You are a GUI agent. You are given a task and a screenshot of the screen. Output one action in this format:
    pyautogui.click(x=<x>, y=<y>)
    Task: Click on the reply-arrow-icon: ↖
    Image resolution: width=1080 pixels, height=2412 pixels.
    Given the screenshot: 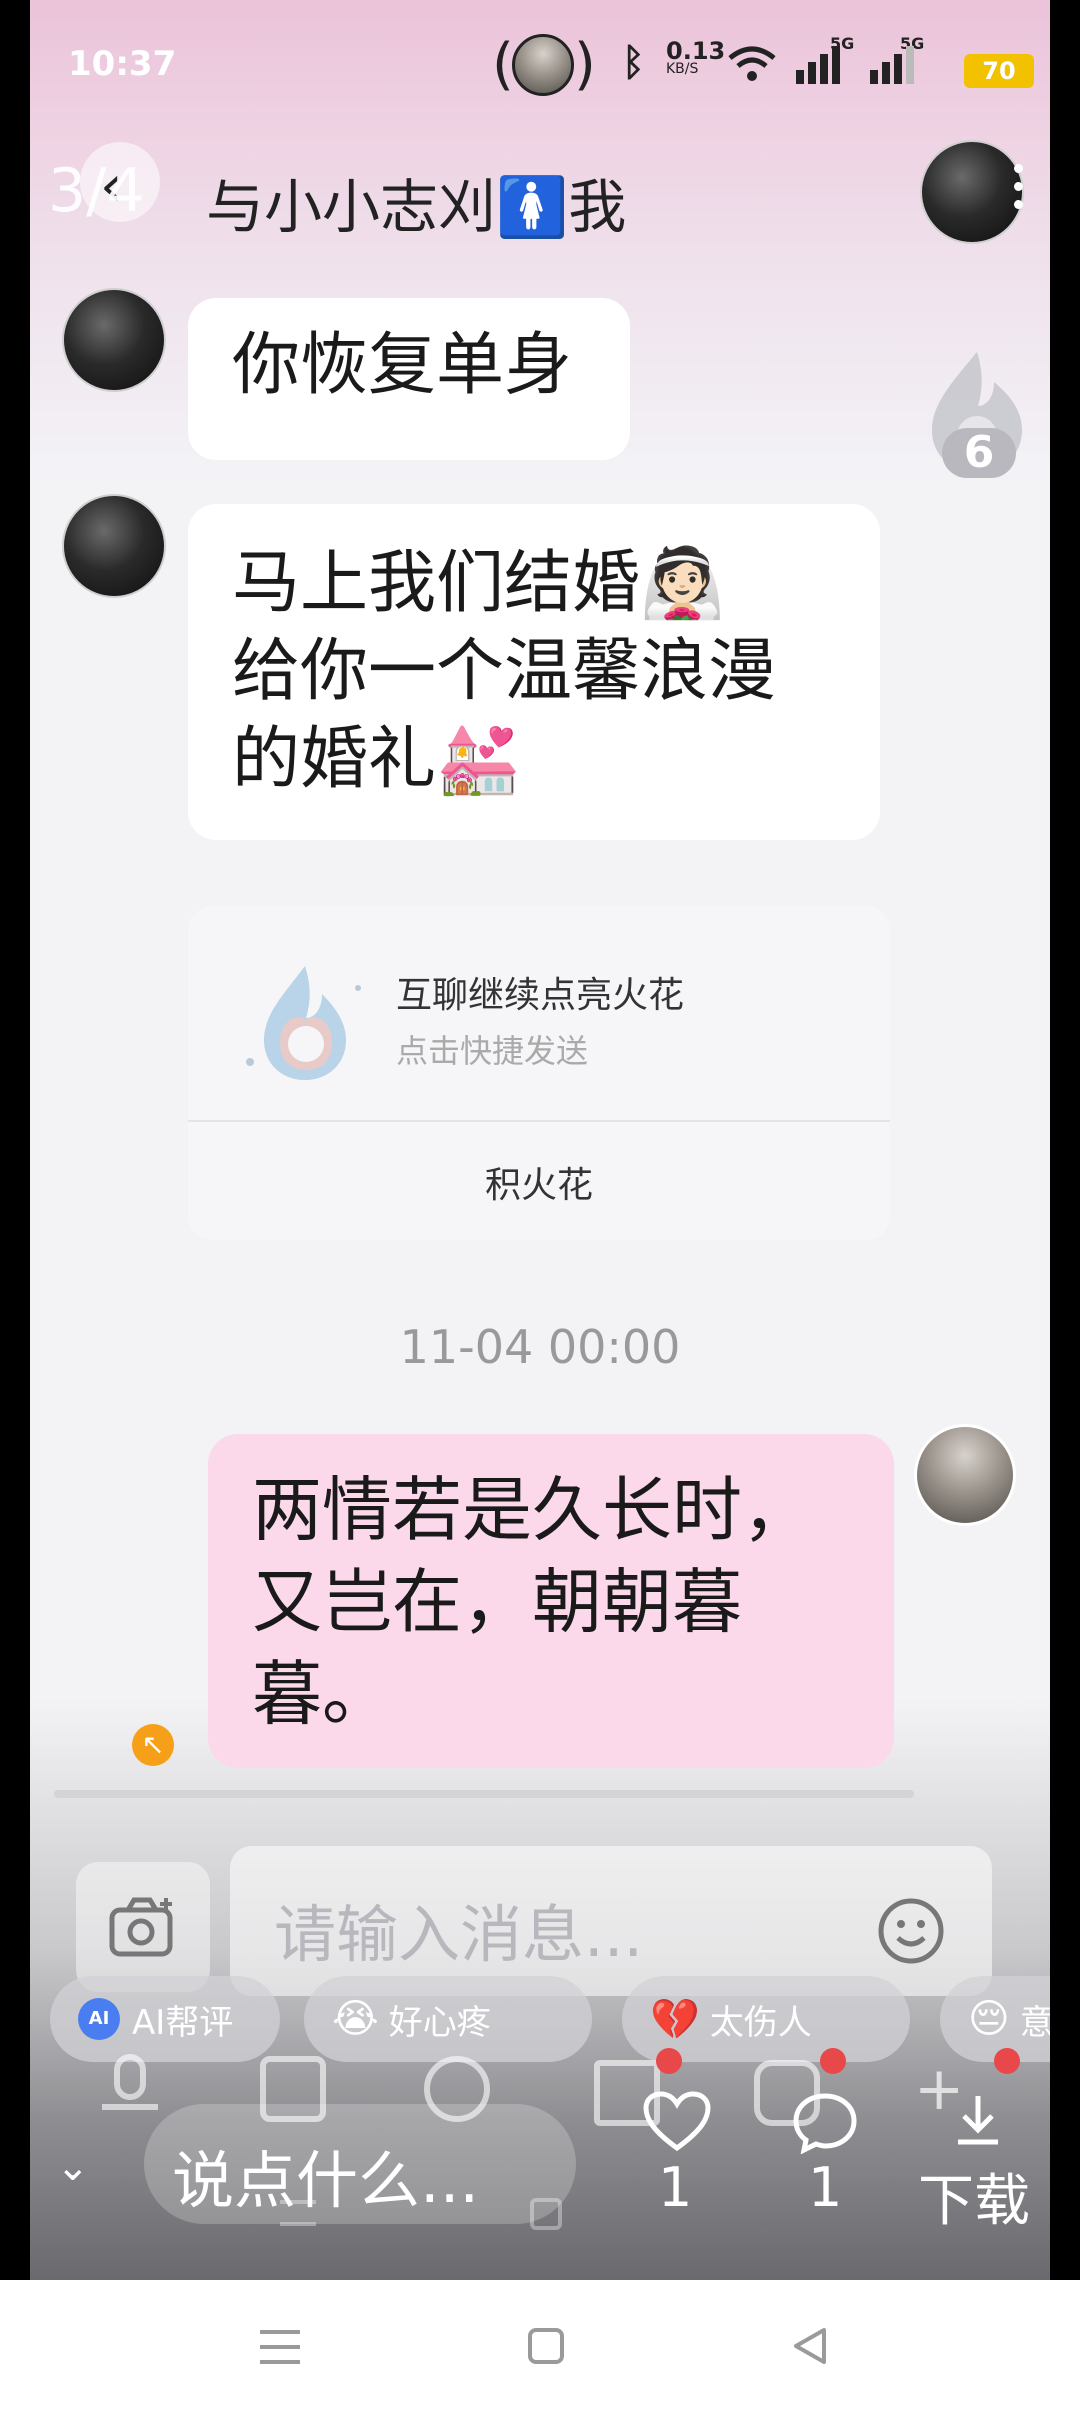 What is the action you would take?
    pyautogui.click(x=153, y=1745)
    